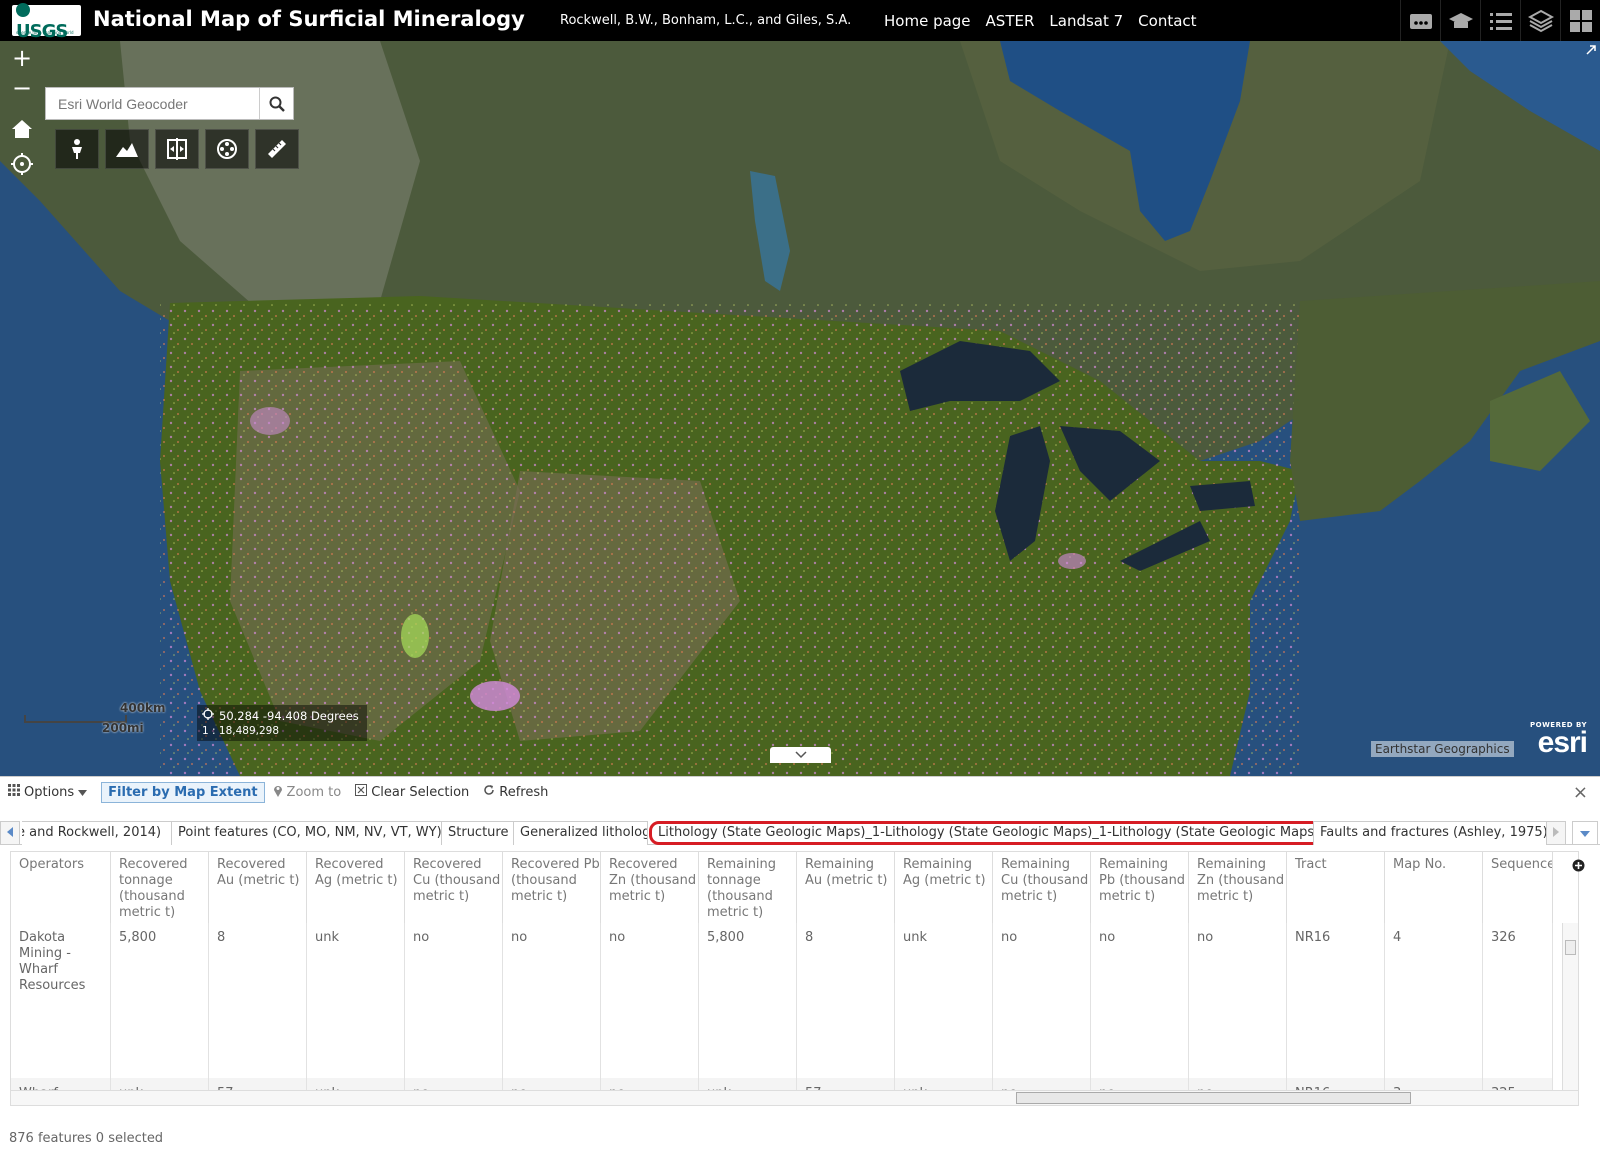 The height and width of the screenshot is (1163, 1600). What do you see at coordinates (86, 1138) in the screenshot?
I see `feature-count-status: 876 features 0 selected` at bounding box center [86, 1138].